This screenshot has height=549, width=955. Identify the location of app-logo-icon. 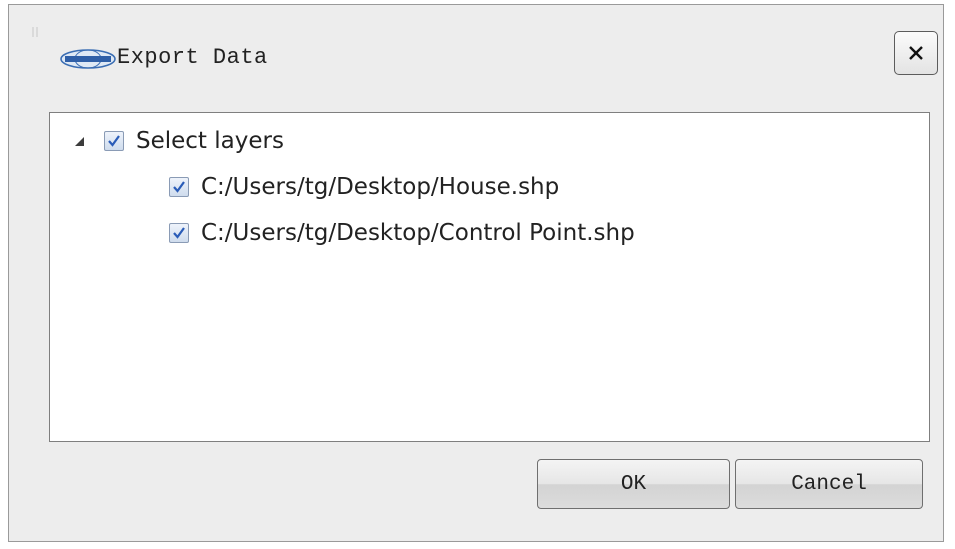
(88, 59).